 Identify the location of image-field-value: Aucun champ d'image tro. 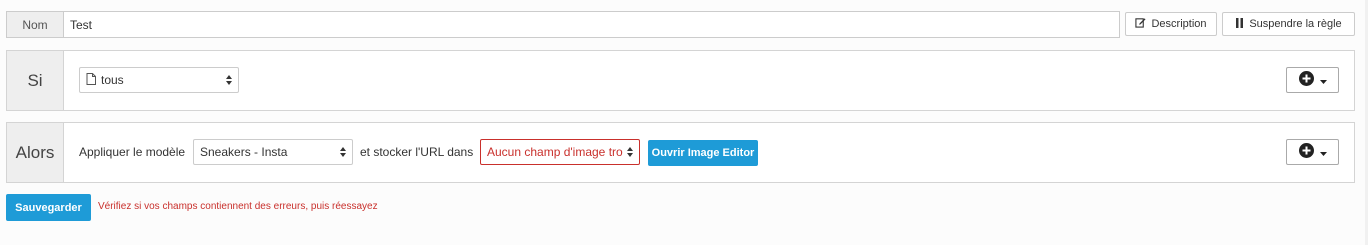
(555, 152).